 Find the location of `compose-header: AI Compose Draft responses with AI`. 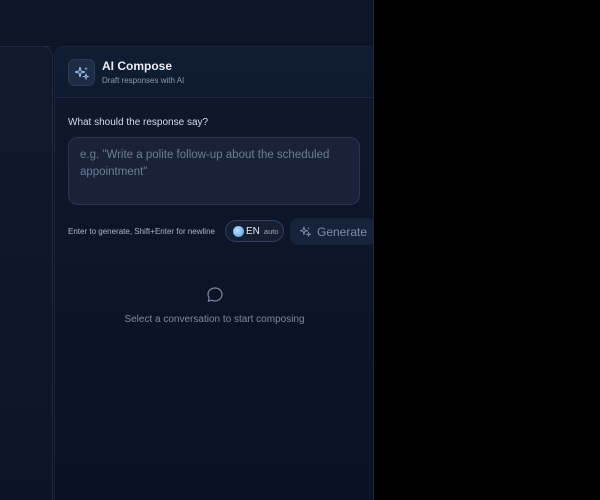

compose-header: AI Compose Draft responses with AI is located at coordinates (214, 72).